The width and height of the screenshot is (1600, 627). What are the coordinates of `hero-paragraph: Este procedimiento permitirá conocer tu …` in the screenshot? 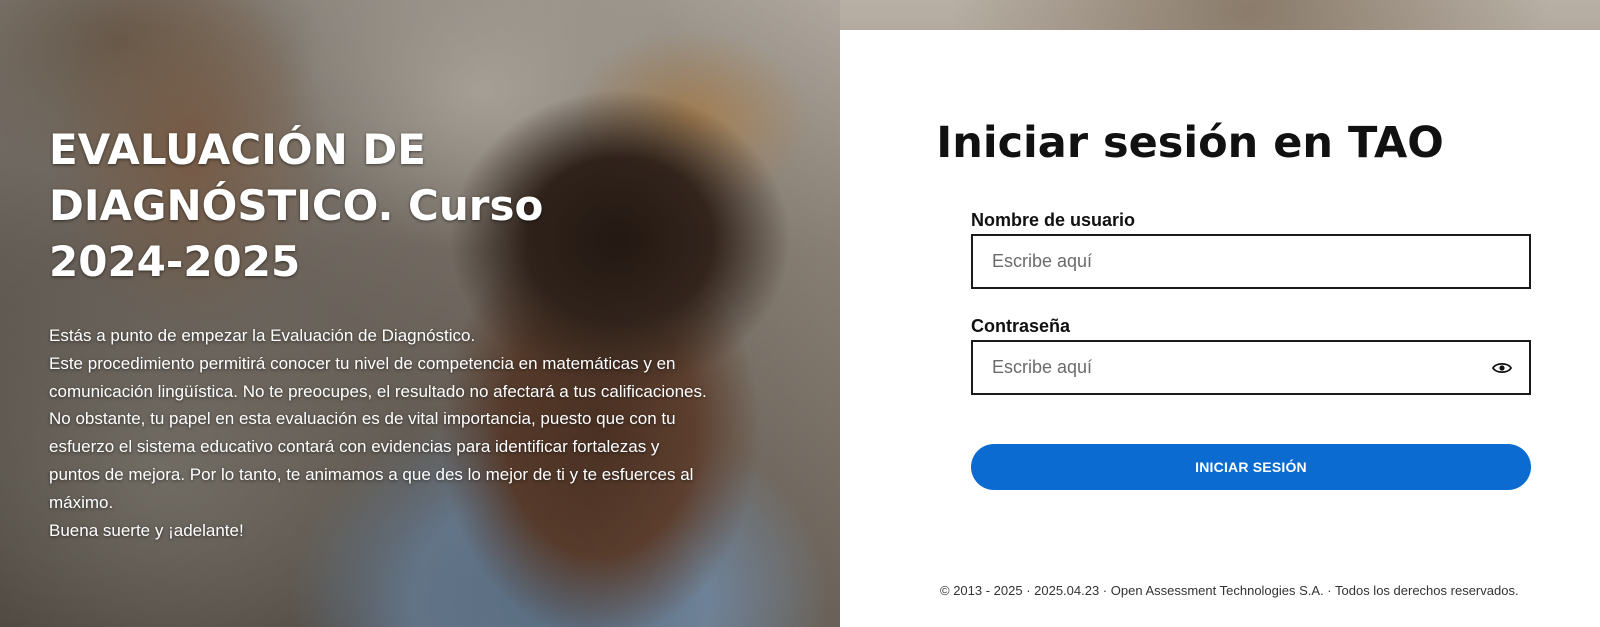 It's located at (378, 377).